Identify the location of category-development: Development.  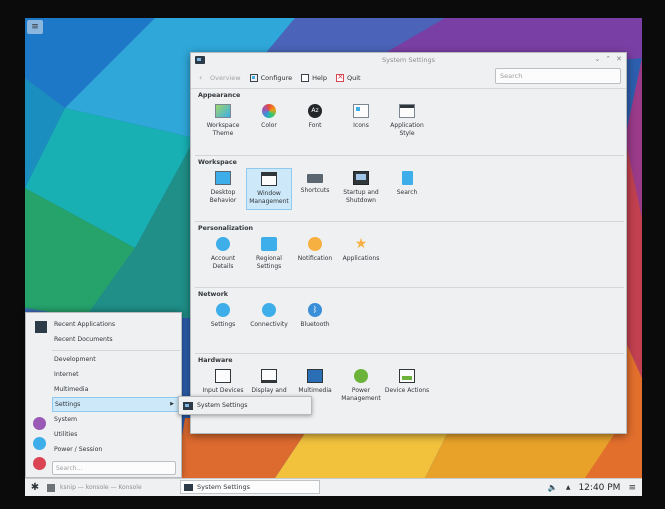
(116, 359).